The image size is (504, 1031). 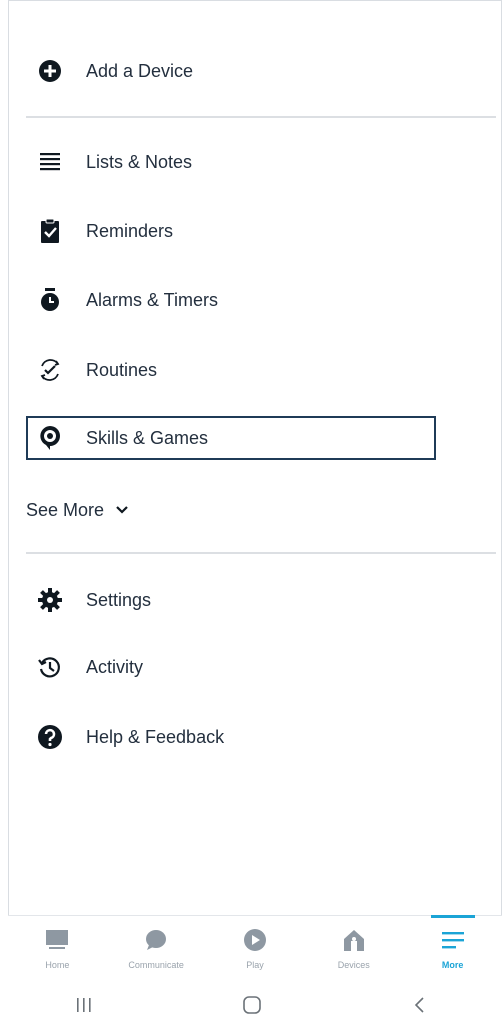 I want to click on tab-label: Devices, so click(x=353, y=965).